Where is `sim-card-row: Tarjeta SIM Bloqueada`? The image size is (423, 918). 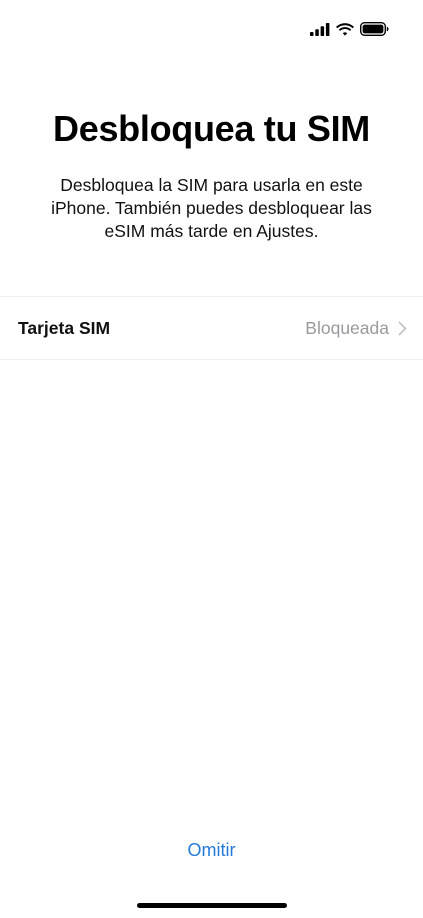 sim-card-row: Tarjeta SIM Bloqueada is located at coordinates (211, 328).